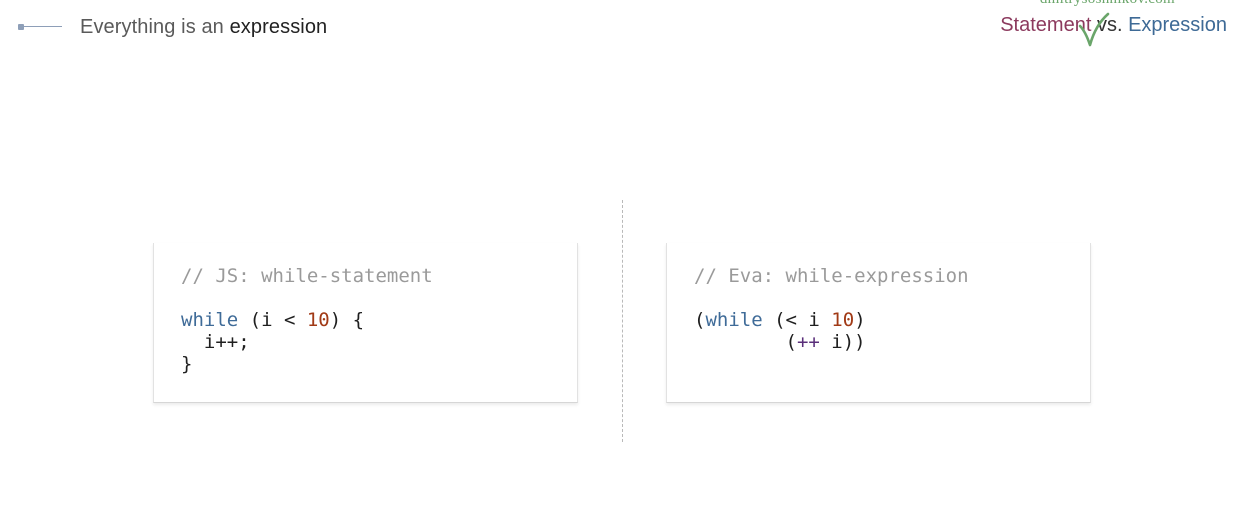 This screenshot has height=525, width=1240. Describe the element at coordinates (272, 320) in the screenshot. I see `code-text: (i <` at that location.